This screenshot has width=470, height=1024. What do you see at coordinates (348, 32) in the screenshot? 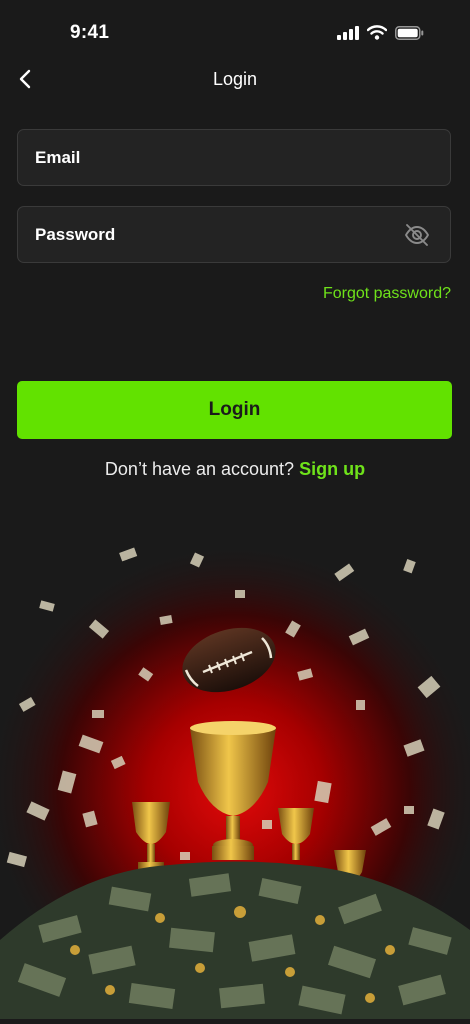
I see `signal-icon` at bounding box center [348, 32].